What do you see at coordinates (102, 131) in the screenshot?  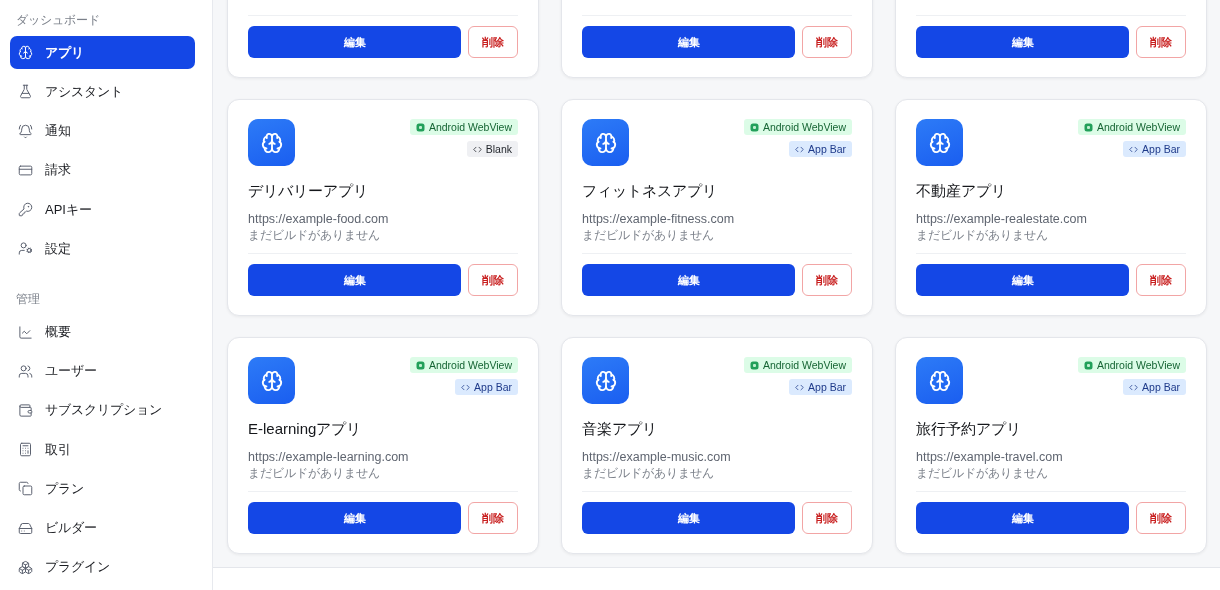 I see `sidebar-item: 通知` at bounding box center [102, 131].